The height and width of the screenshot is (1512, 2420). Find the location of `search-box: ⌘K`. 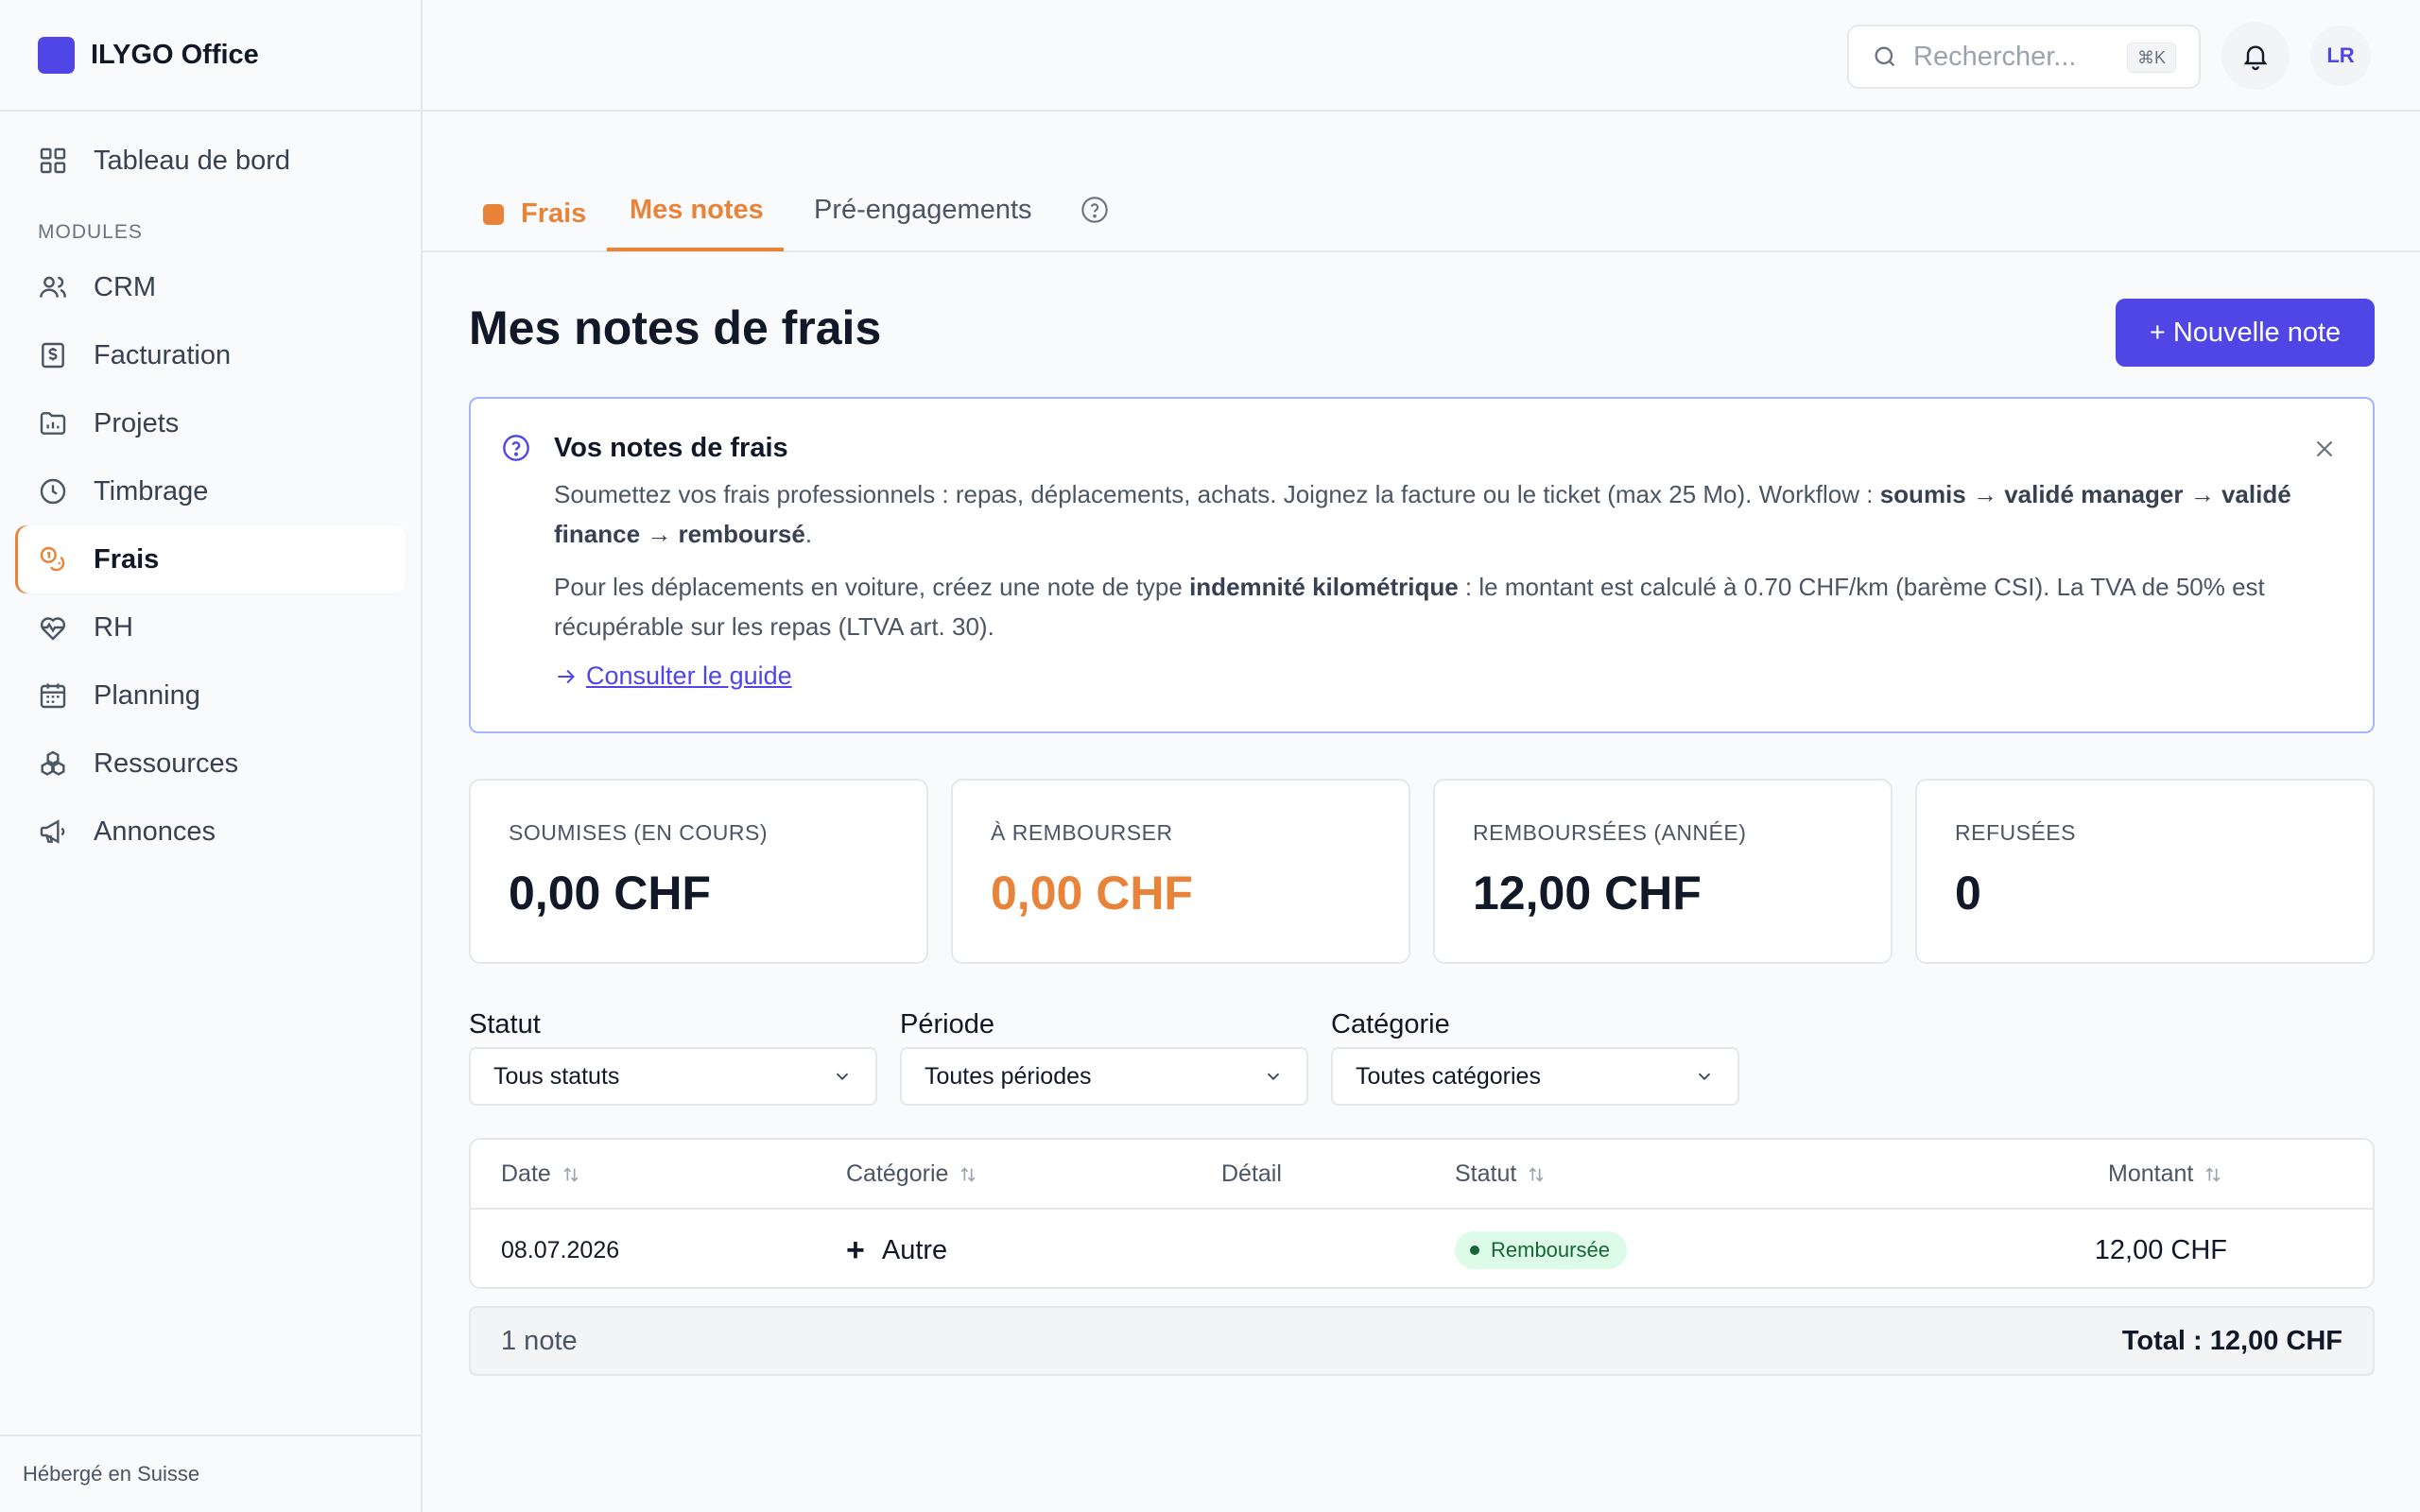

search-box: ⌘K is located at coordinates (2024, 57).